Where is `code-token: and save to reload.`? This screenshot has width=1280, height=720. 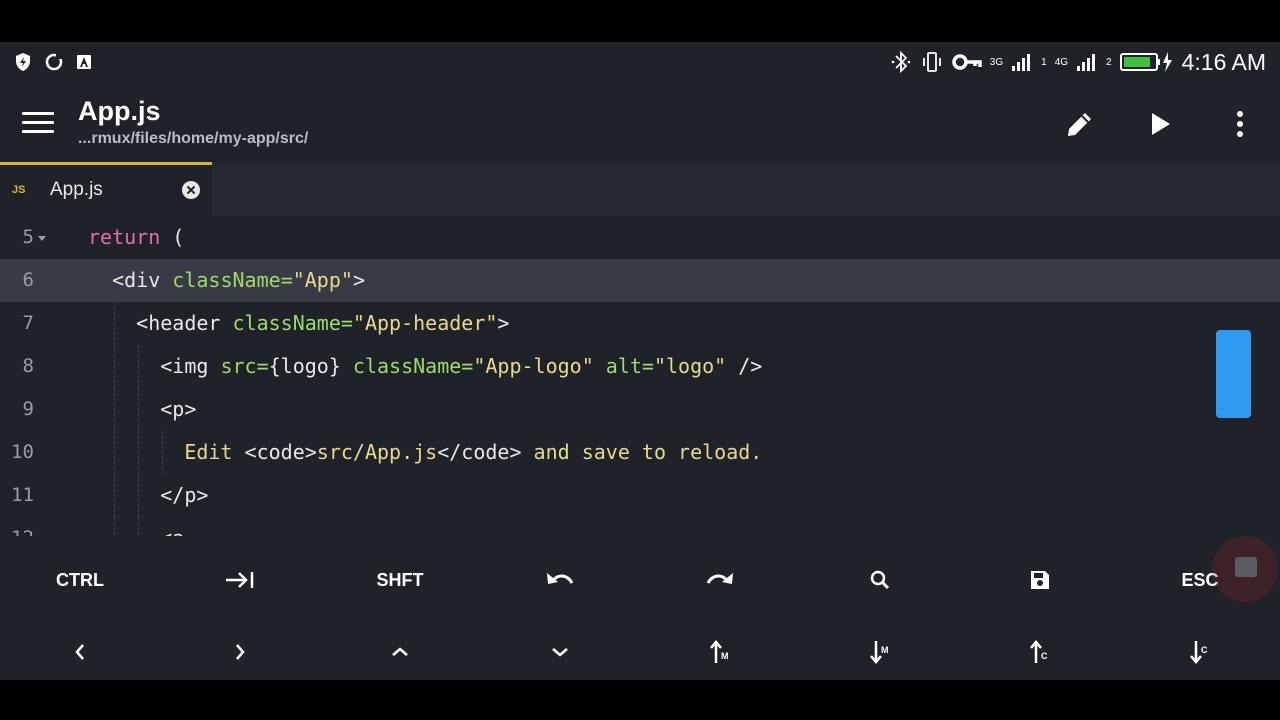 code-token: and save to reload. is located at coordinates (642, 452).